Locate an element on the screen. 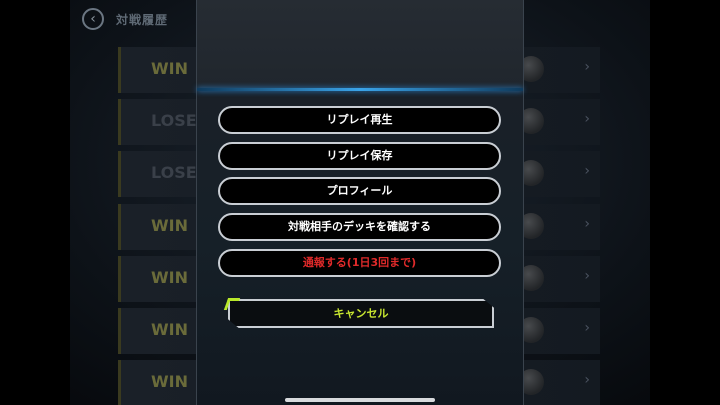 The height and width of the screenshot is (405, 720). modal-header-area is located at coordinates (360, 44).